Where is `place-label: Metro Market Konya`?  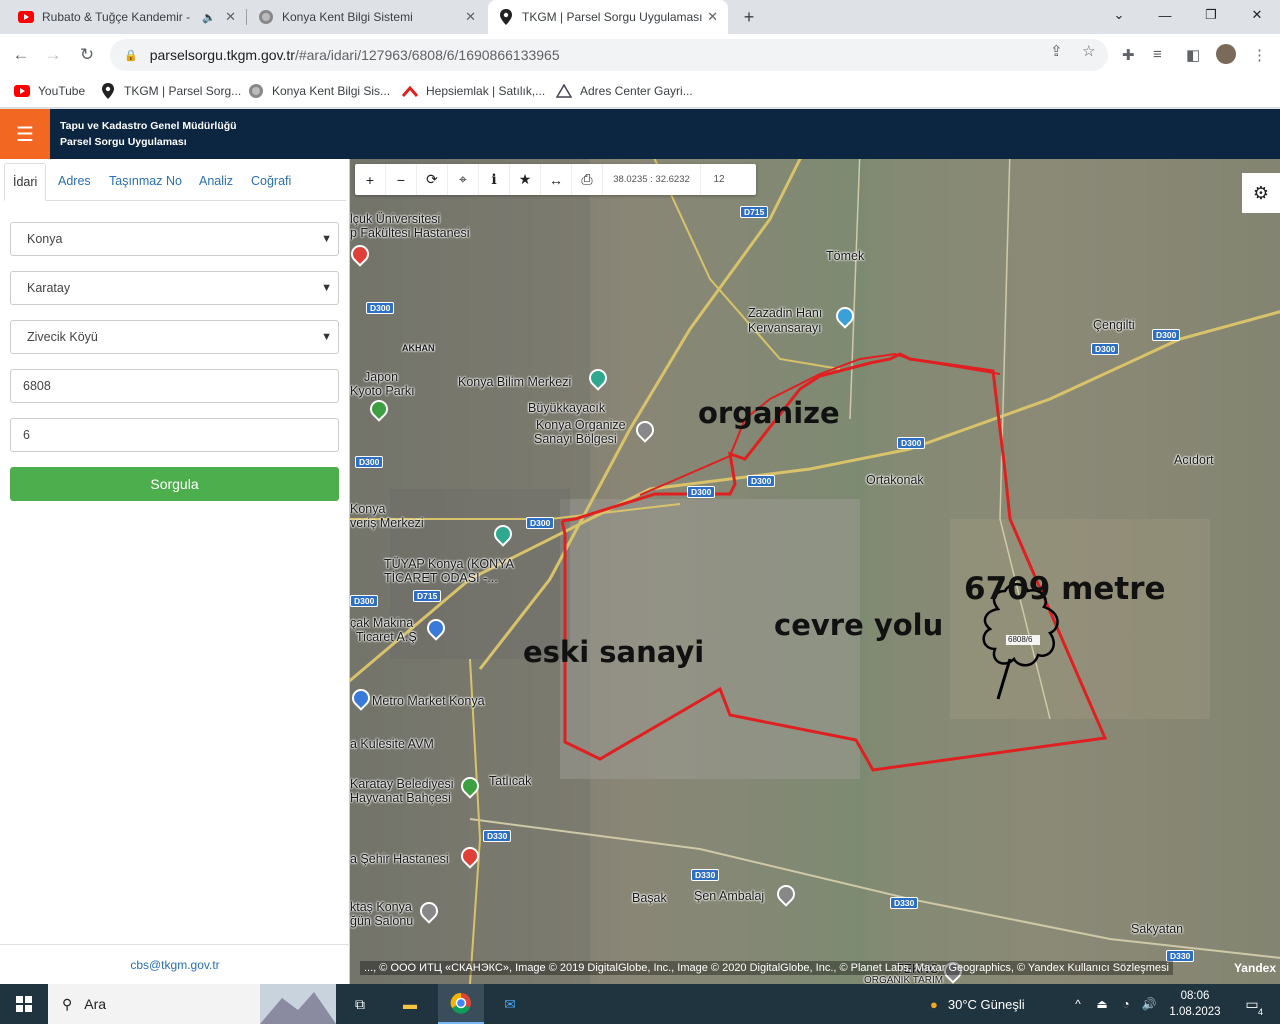
place-label: Metro Market Konya is located at coordinates (428, 701).